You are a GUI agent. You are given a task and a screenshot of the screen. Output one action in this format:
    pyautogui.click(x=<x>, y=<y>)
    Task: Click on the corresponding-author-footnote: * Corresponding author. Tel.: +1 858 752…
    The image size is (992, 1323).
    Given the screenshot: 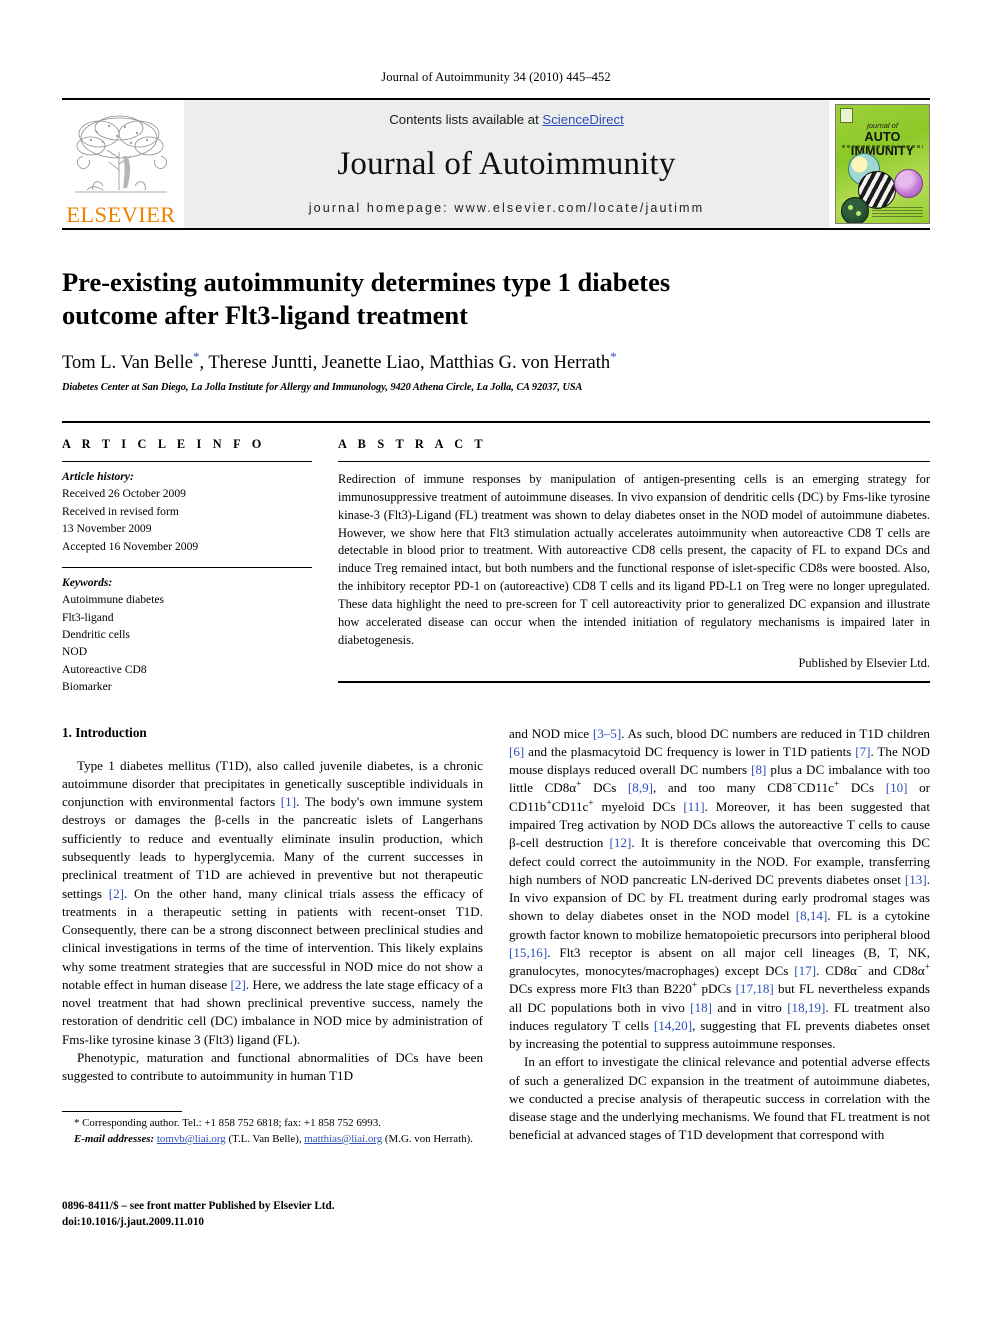 What is the action you would take?
    pyautogui.click(x=272, y=1129)
    